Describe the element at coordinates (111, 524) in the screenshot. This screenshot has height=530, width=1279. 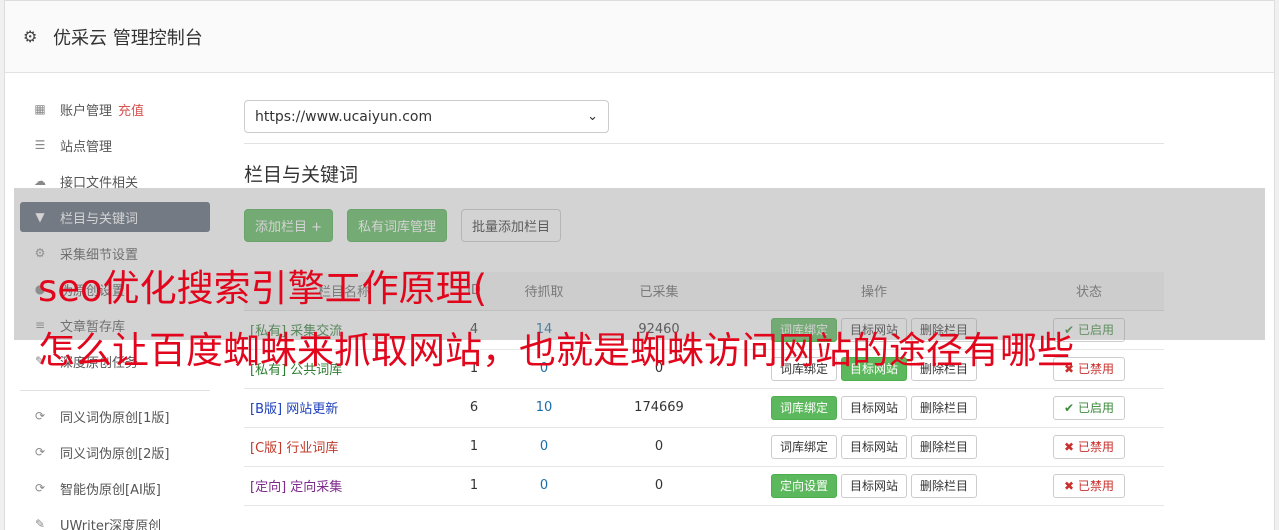
I see `sidebar-item-label: UWriter深度原创` at that location.